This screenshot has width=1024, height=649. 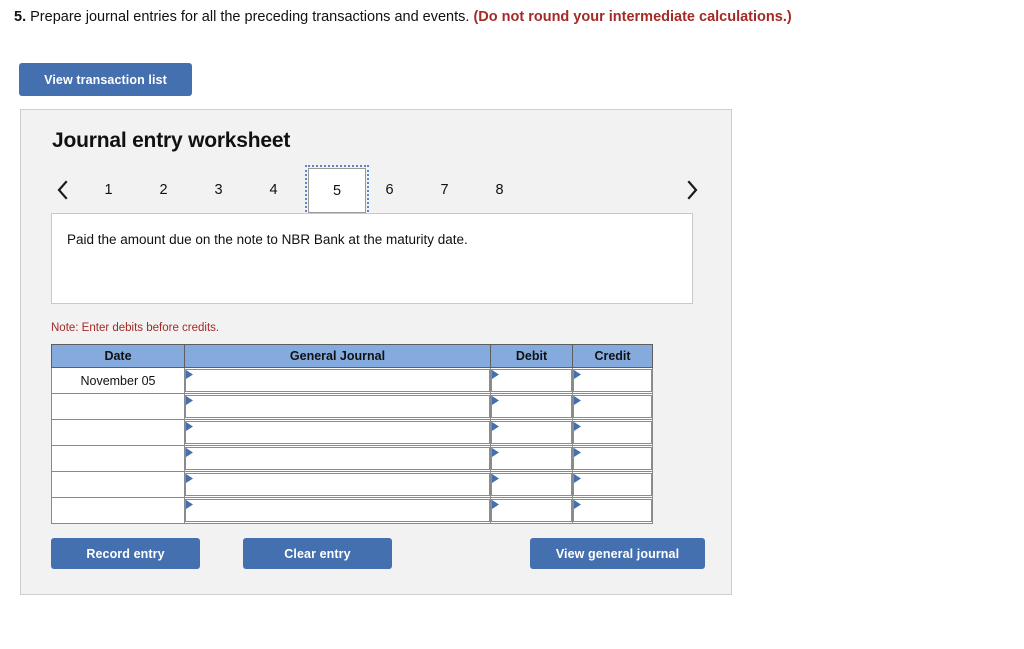 I want to click on worksheet-tab-6: 6, so click(x=389, y=190).